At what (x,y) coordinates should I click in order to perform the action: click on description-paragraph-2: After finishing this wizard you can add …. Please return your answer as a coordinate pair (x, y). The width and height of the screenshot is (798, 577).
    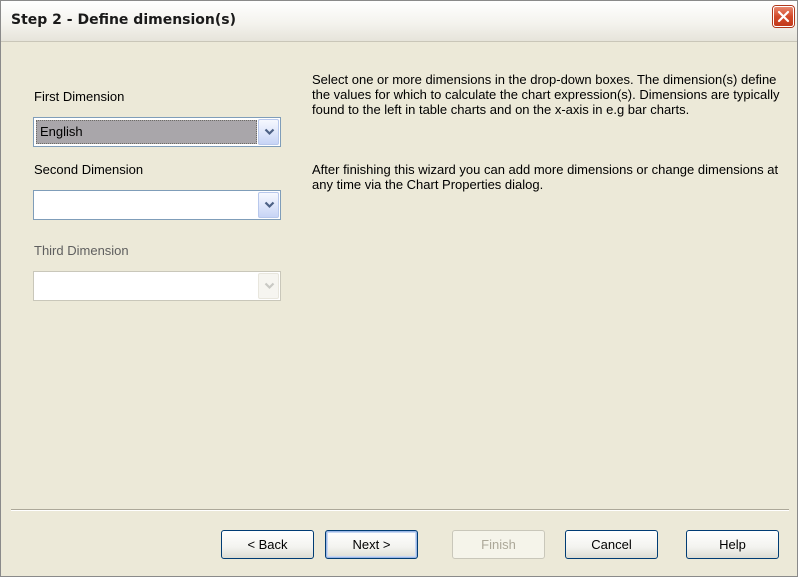
    Looking at the image, I should click on (545, 177).